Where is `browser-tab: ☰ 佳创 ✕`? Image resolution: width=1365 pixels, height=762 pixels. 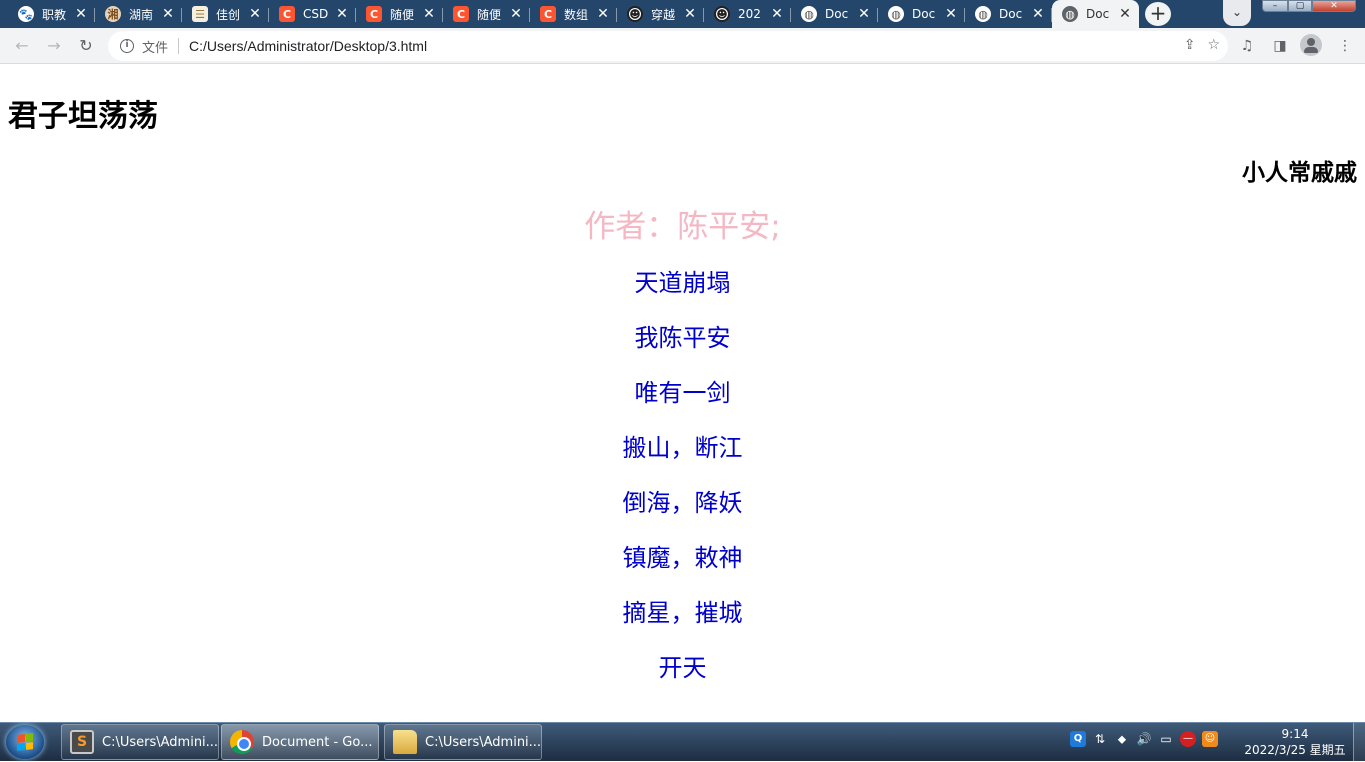
browser-tab: ☰ 佳创 ✕ is located at coordinates (225, 14).